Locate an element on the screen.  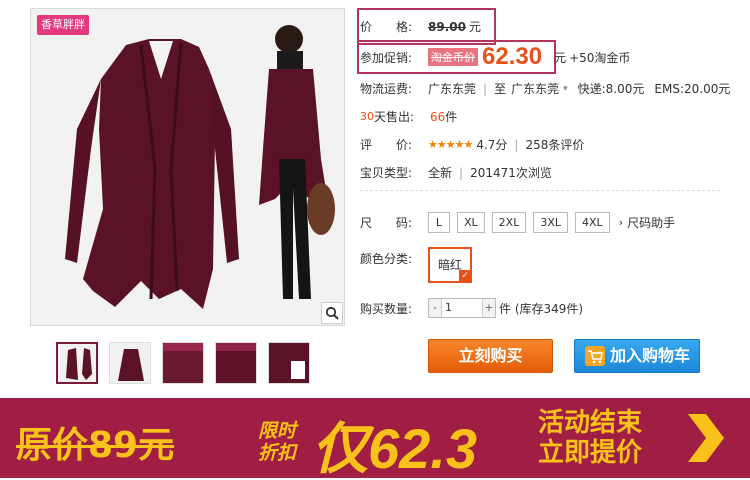
quantity-decrease-button: - is located at coordinates (435, 308).